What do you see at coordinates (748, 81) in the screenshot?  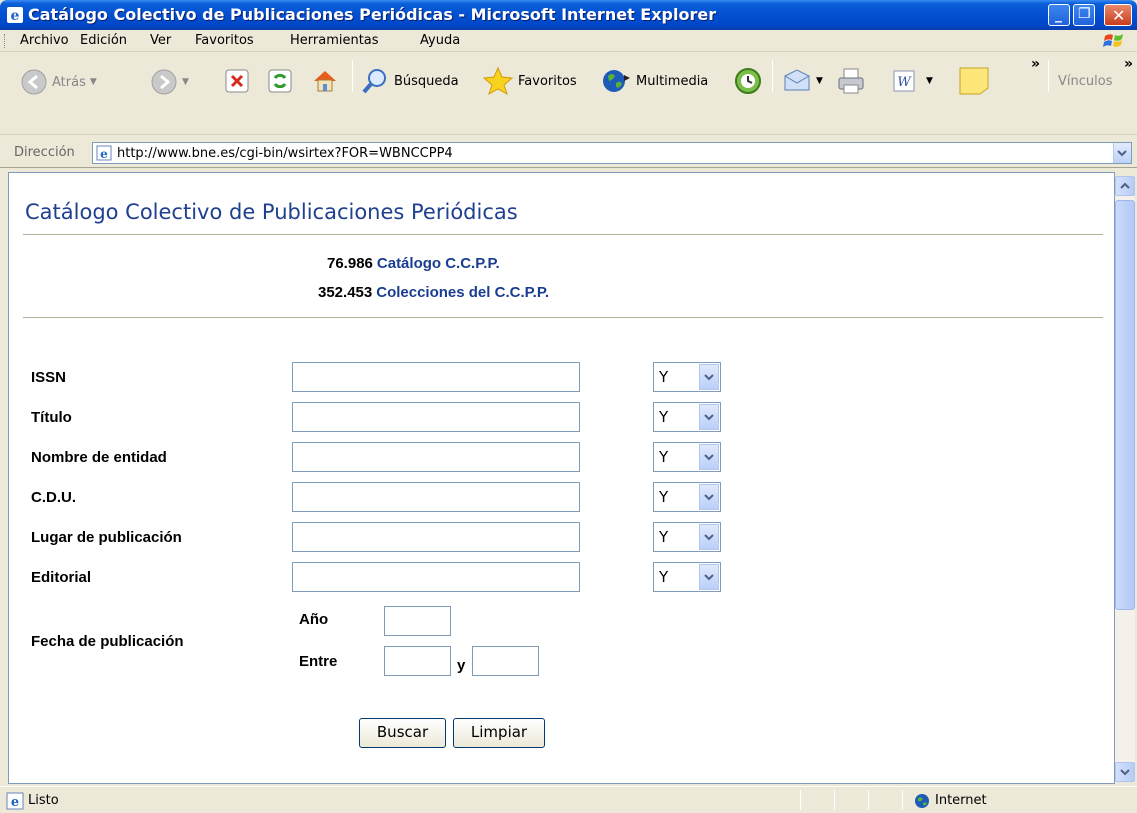 I see `history-button` at bounding box center [748, 81].